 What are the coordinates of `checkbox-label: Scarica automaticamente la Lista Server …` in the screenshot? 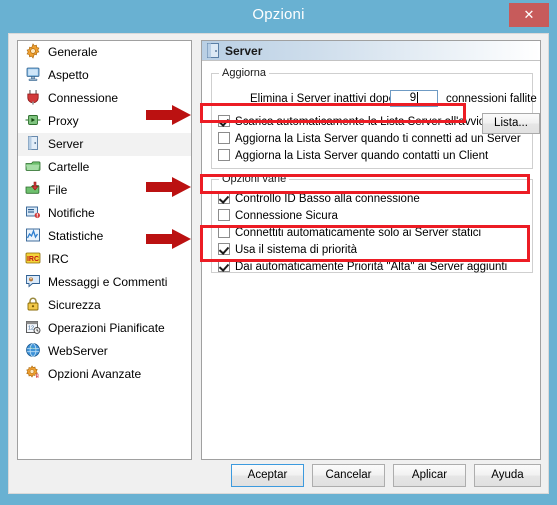 It's located at (360, 122).